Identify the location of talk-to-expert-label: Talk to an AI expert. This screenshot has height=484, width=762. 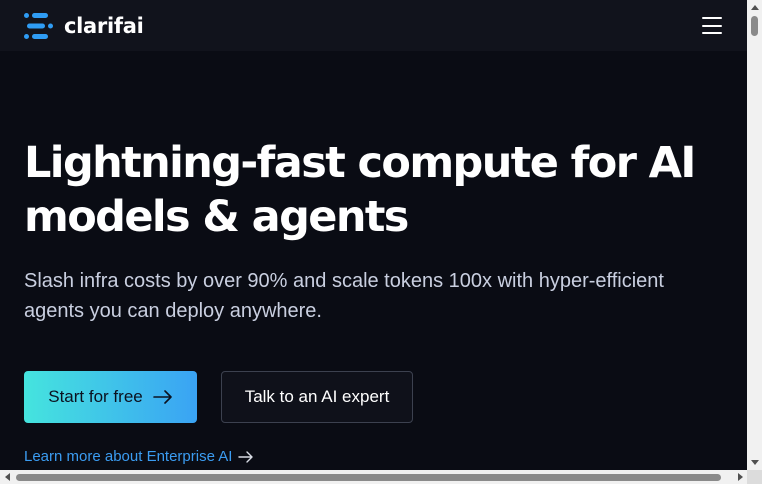
(317, 396).